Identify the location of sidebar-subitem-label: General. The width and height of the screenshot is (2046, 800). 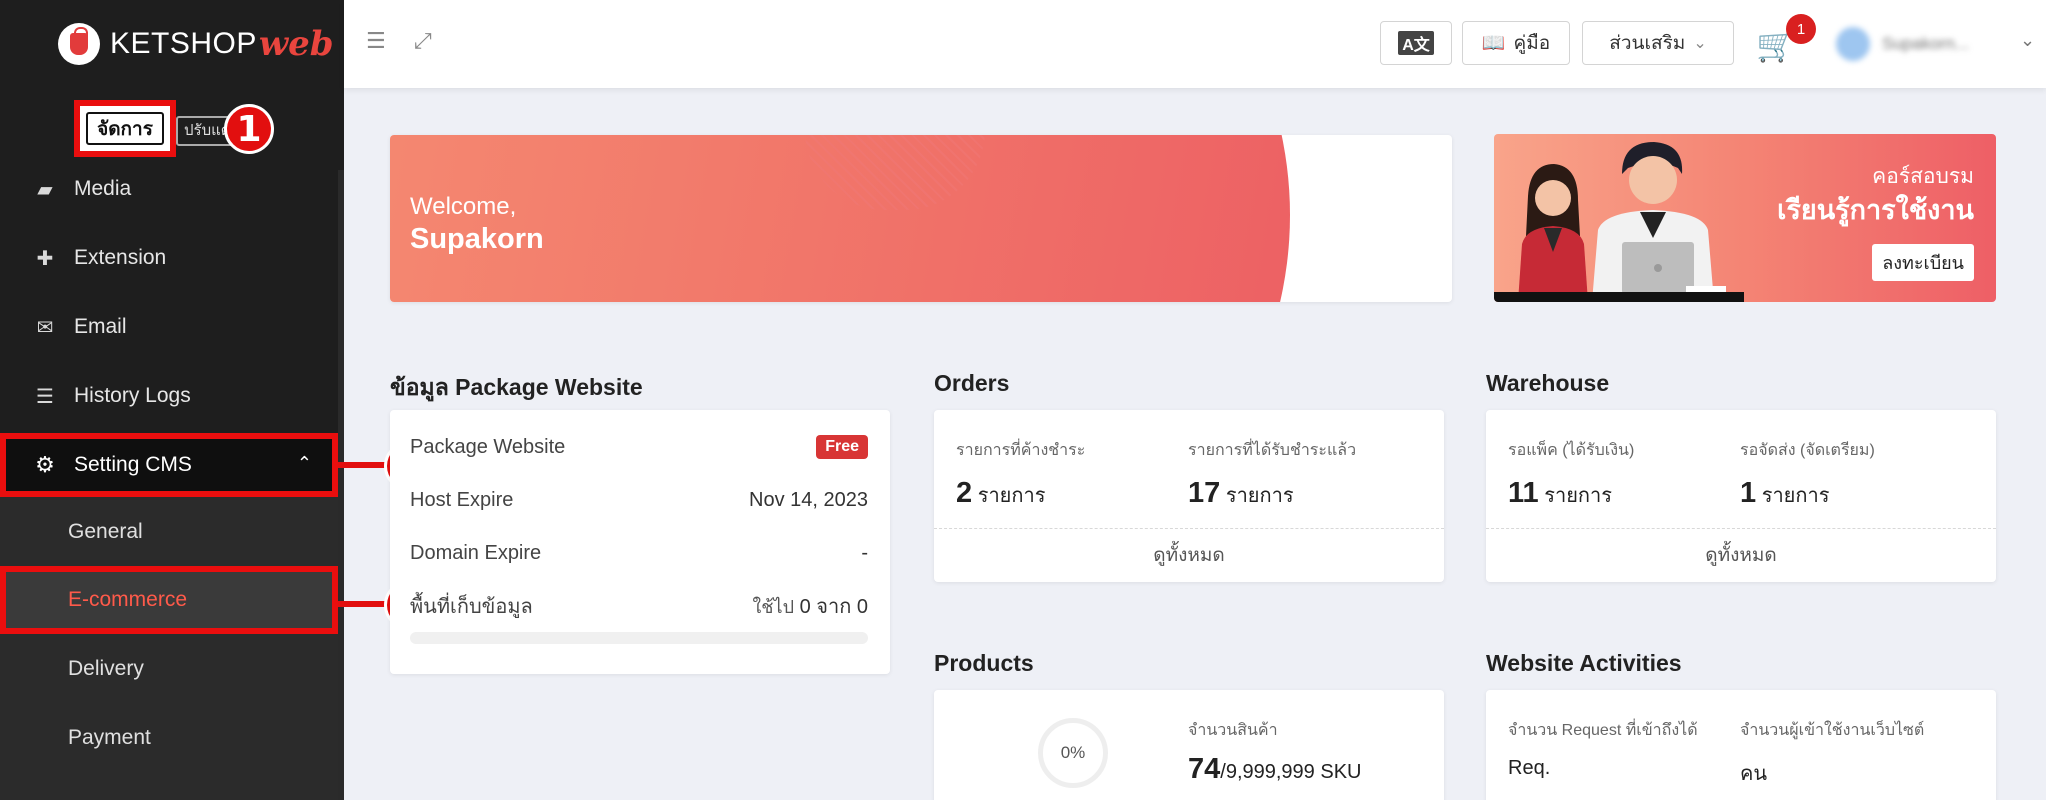
(105, 531).